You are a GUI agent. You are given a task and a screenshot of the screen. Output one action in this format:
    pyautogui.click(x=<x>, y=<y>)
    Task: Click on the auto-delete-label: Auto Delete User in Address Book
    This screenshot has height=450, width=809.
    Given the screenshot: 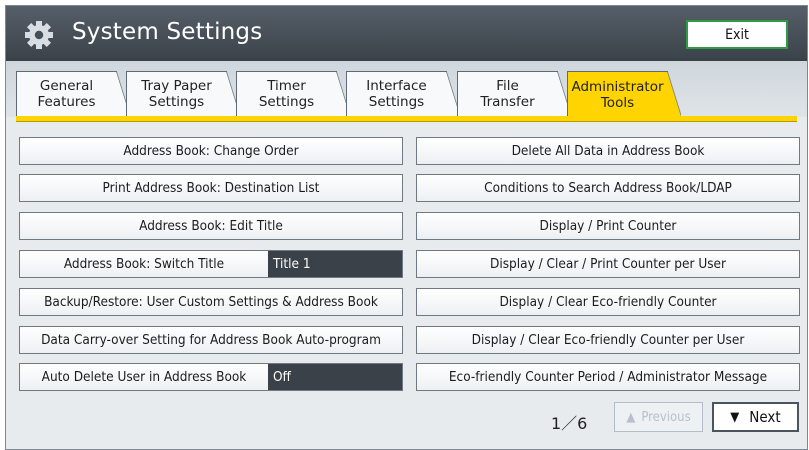 What is the action you would take?
    pyautogui.click(x=144, y=377)
    